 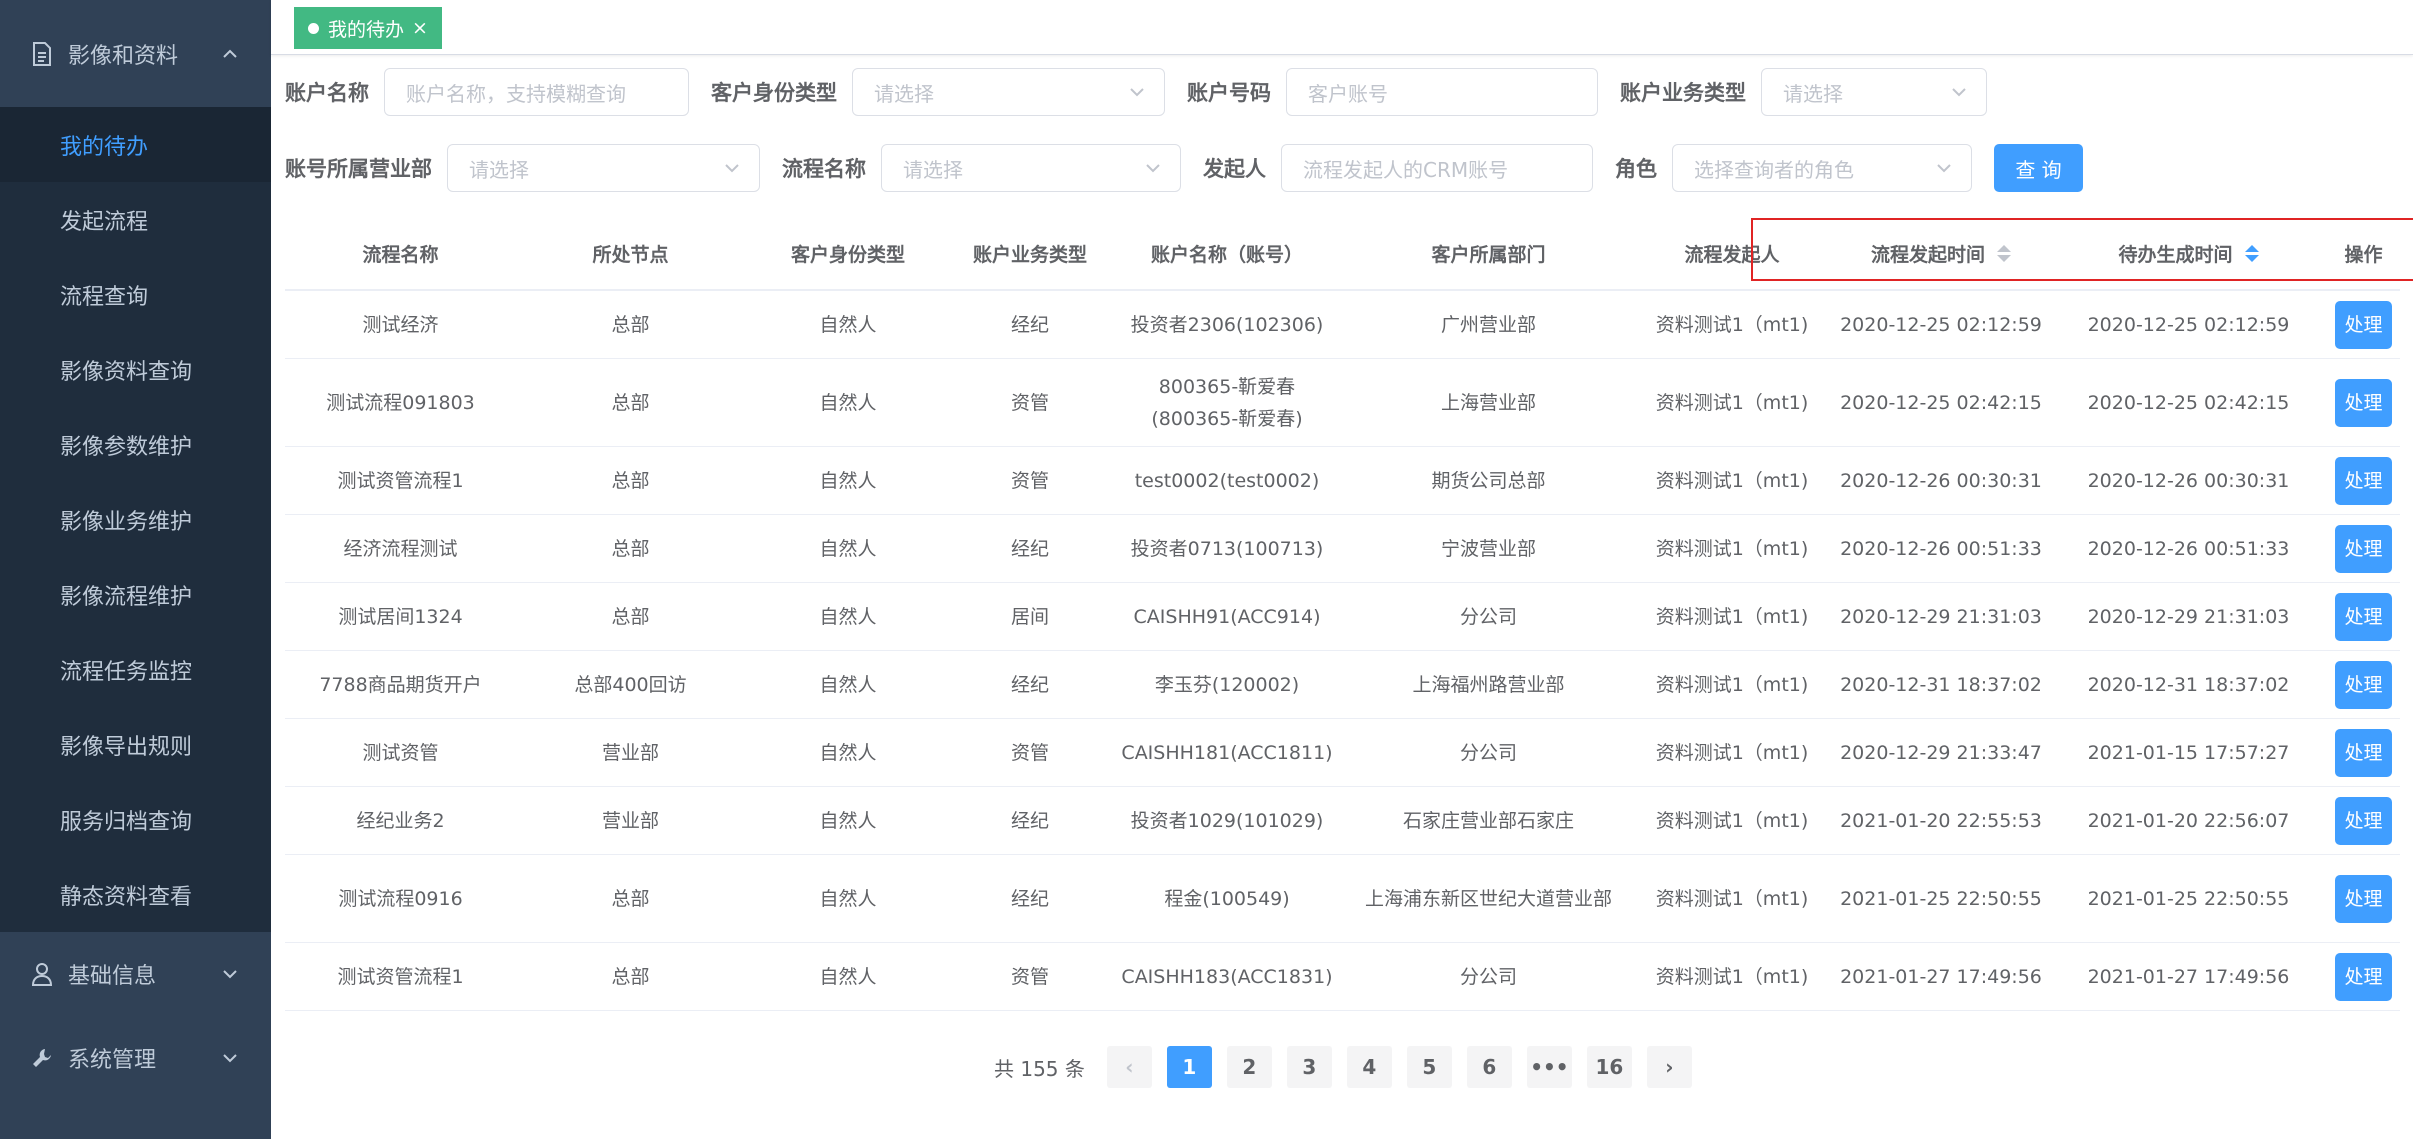 What do you see at coordinates (1309, 1067) in the screenshot?
I see `page-button: 3` at bounding box center [1309, 1067].